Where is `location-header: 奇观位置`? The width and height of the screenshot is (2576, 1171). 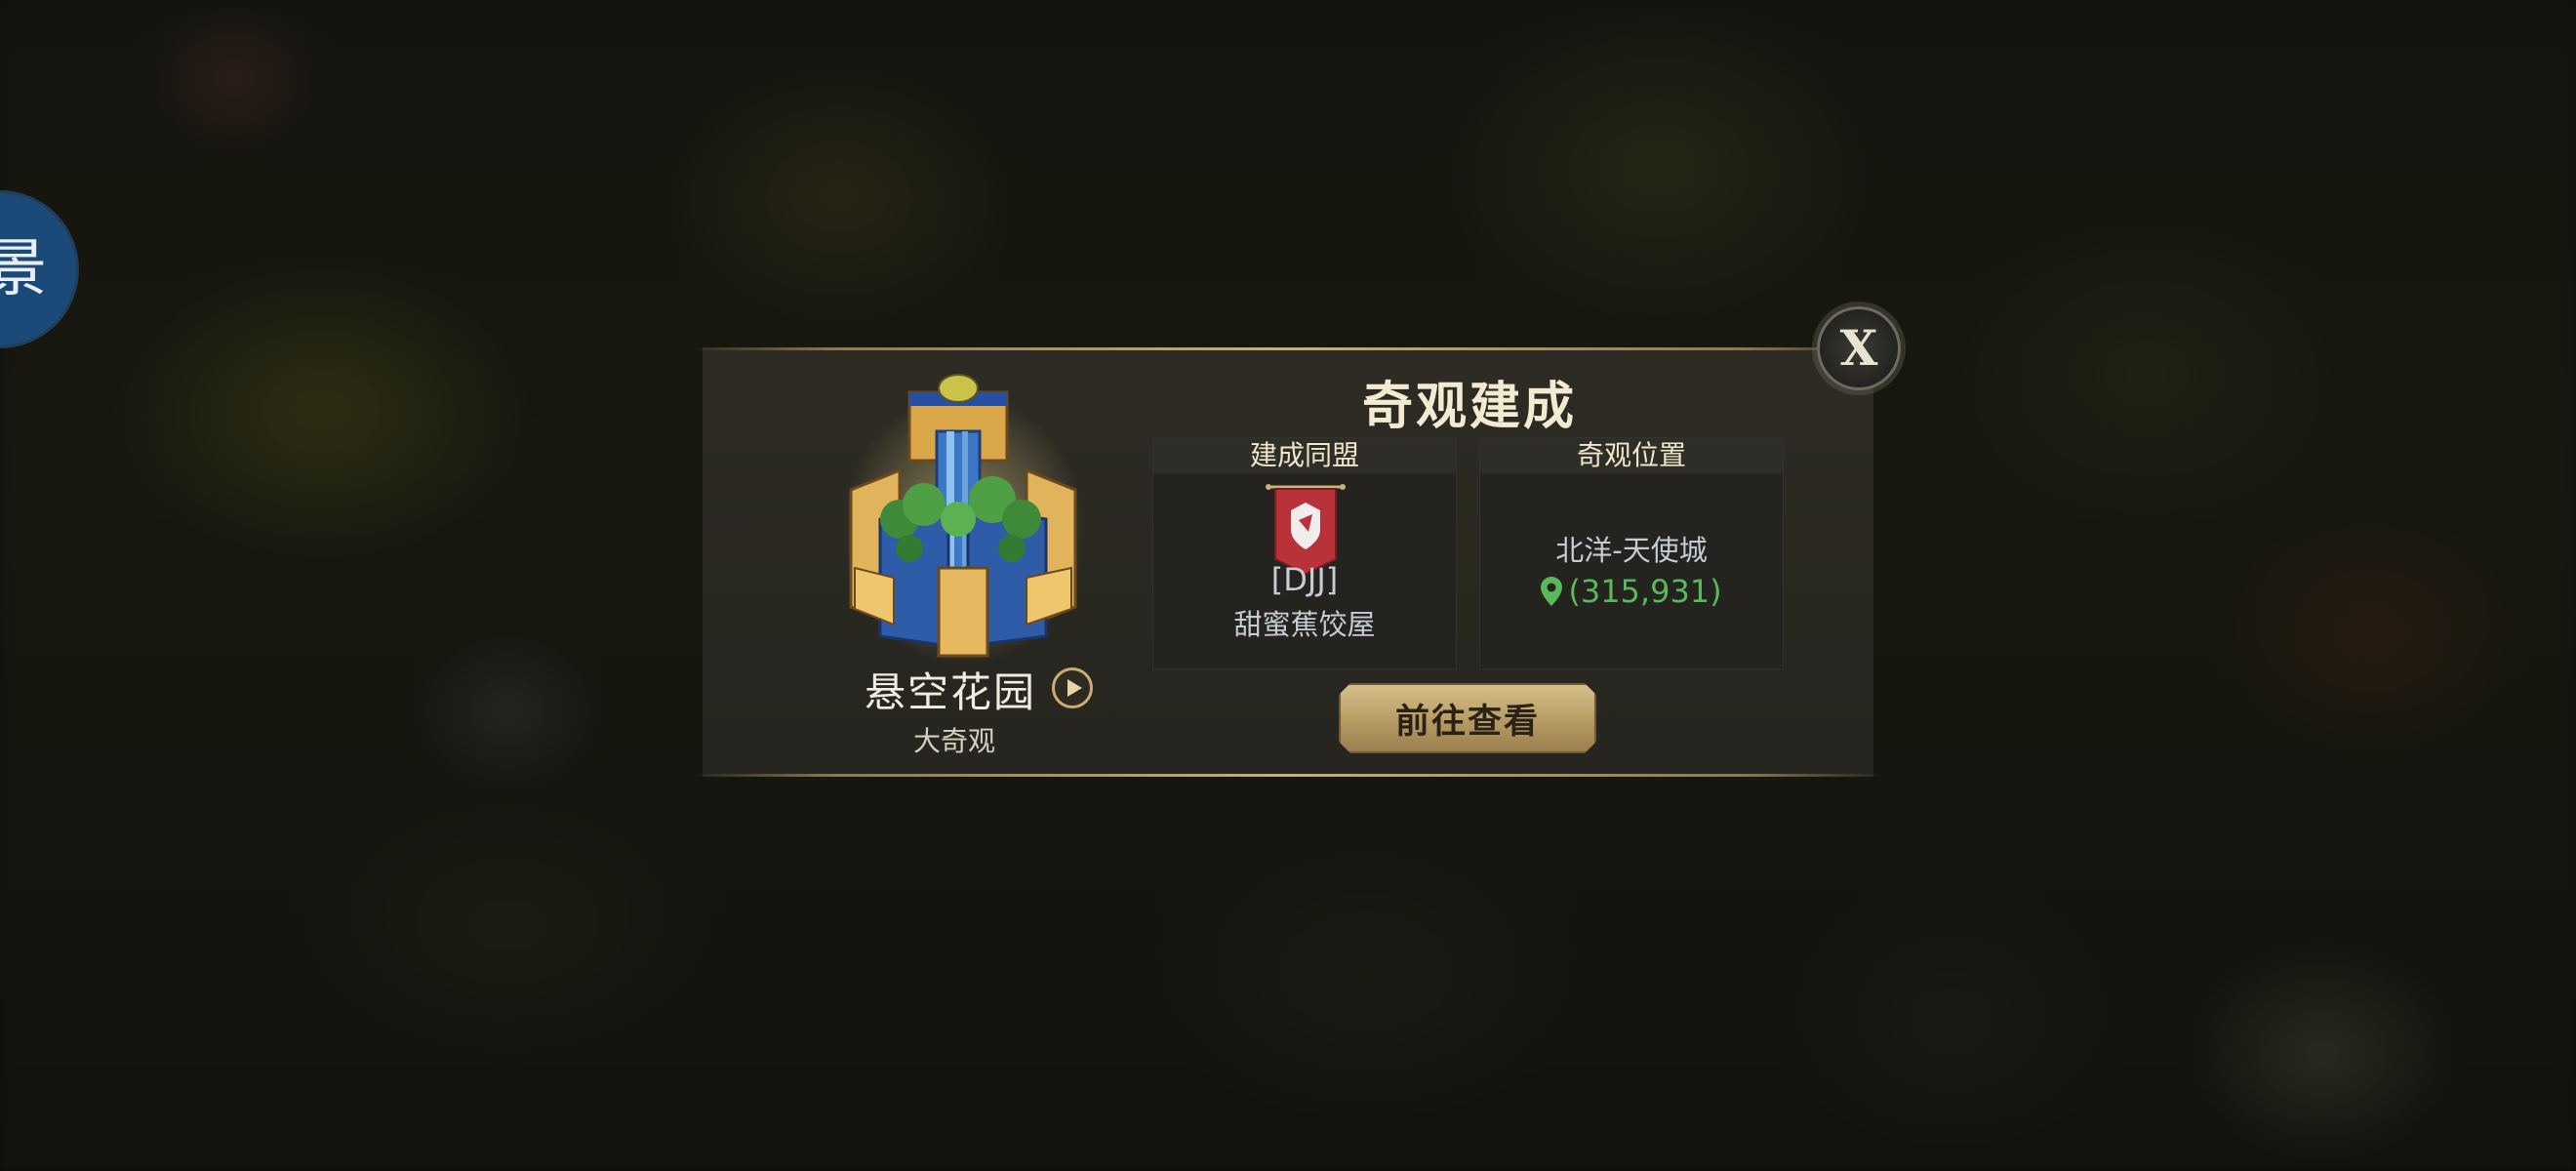 location-header: 奇观位置 is located at coordinates (1631, 455).